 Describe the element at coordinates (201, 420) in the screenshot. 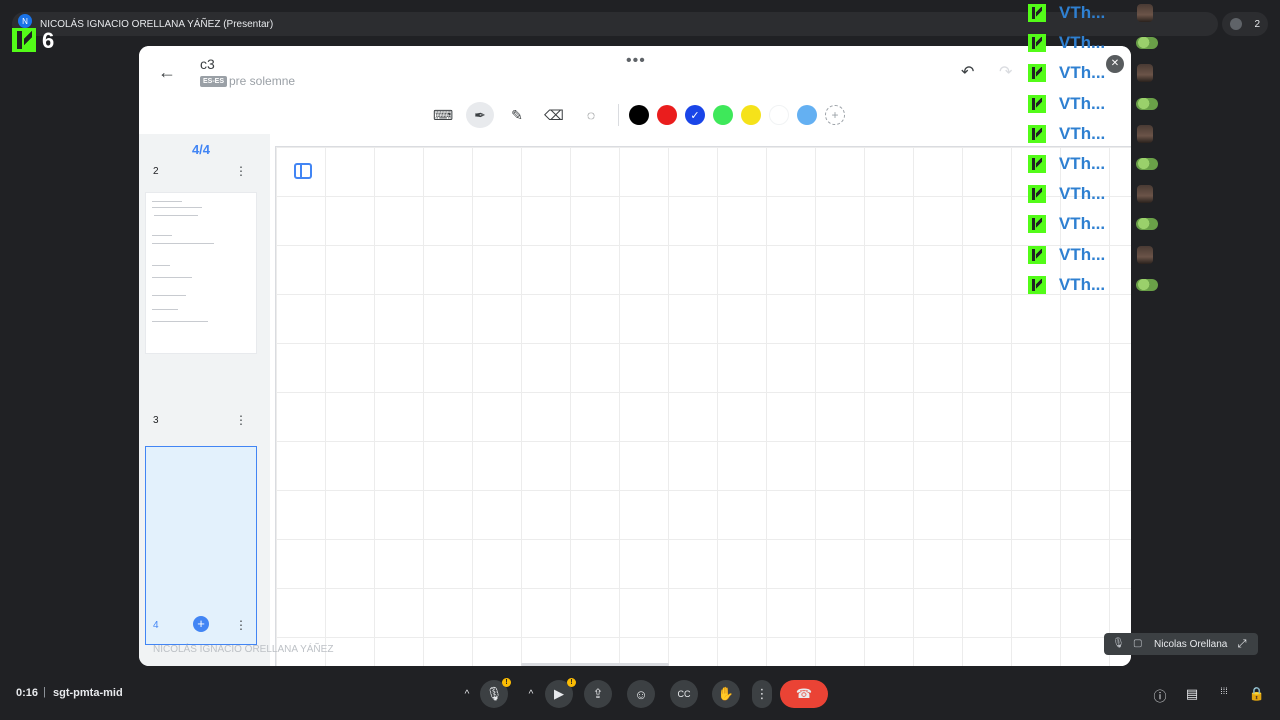

I see `page-row-3: 3 ⋮` at that location.